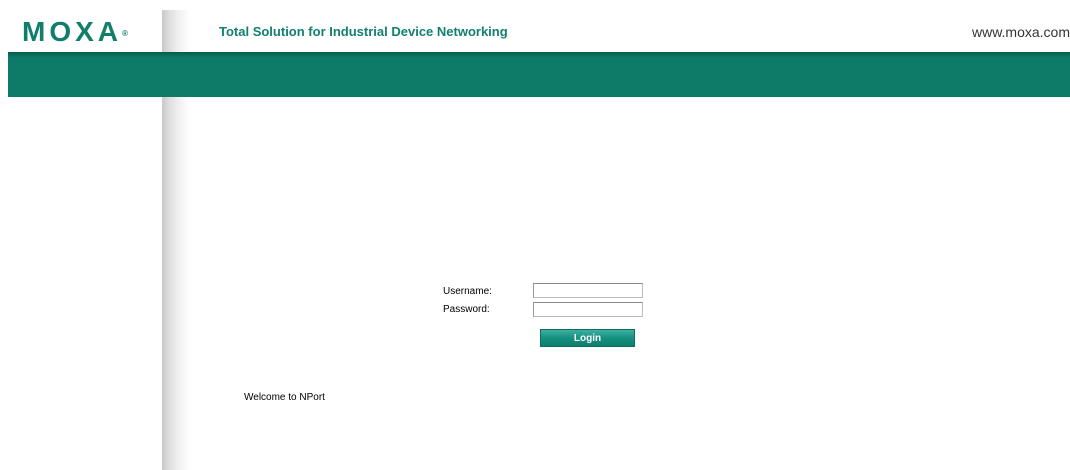 The height and width of the screenshot is (470, 1070). I want to click on moxa-logo: MOXA®, so click(75, 32).